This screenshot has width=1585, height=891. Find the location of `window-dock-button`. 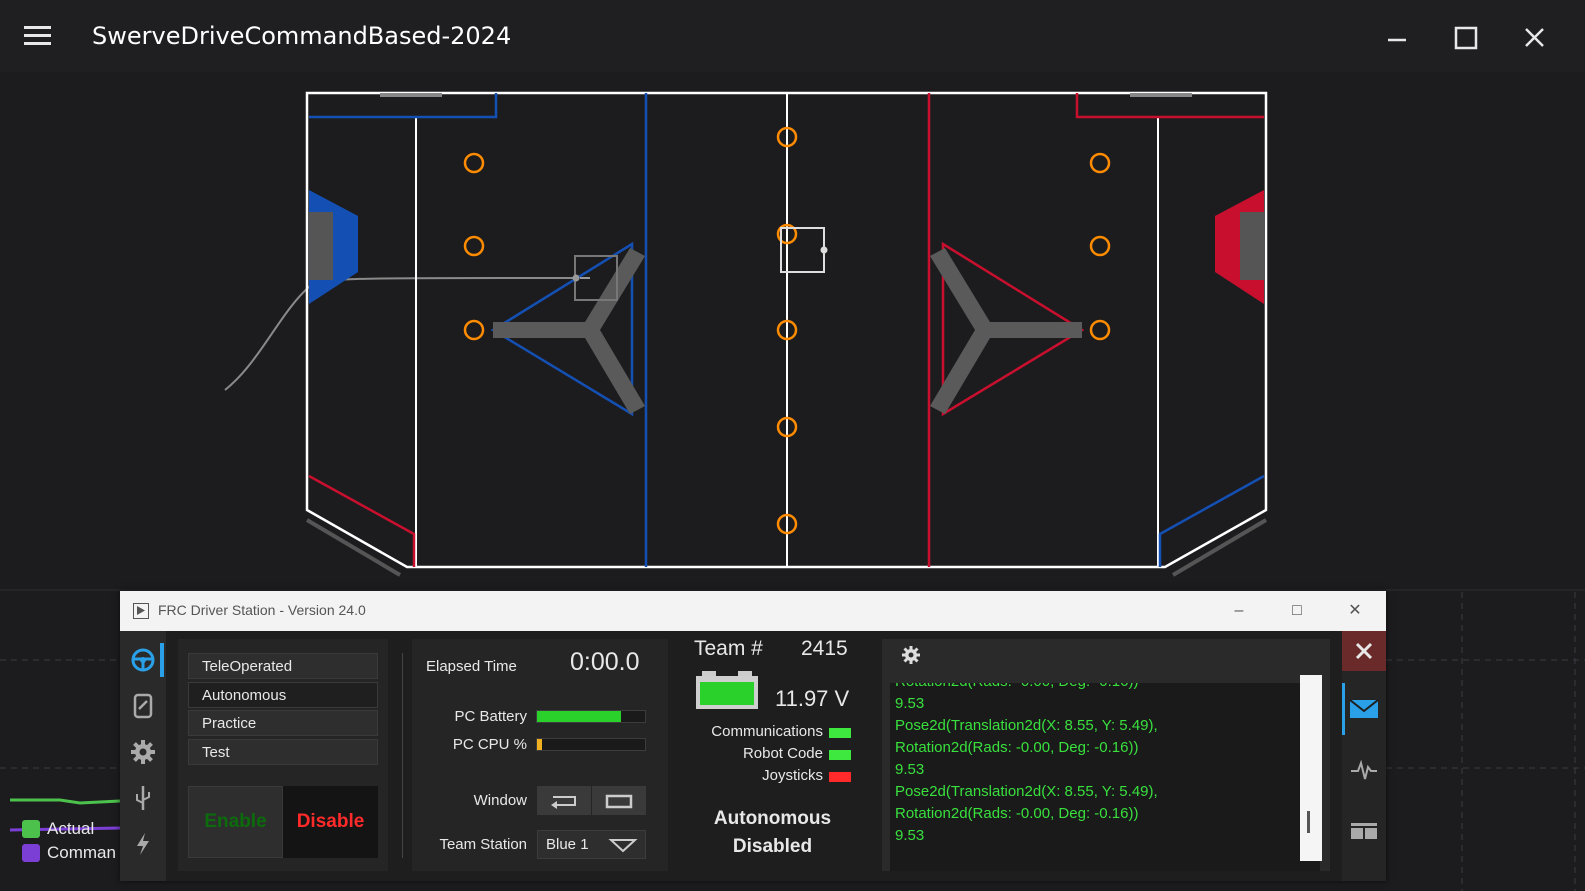

window-dock-button is located at coordinates (564, 800).